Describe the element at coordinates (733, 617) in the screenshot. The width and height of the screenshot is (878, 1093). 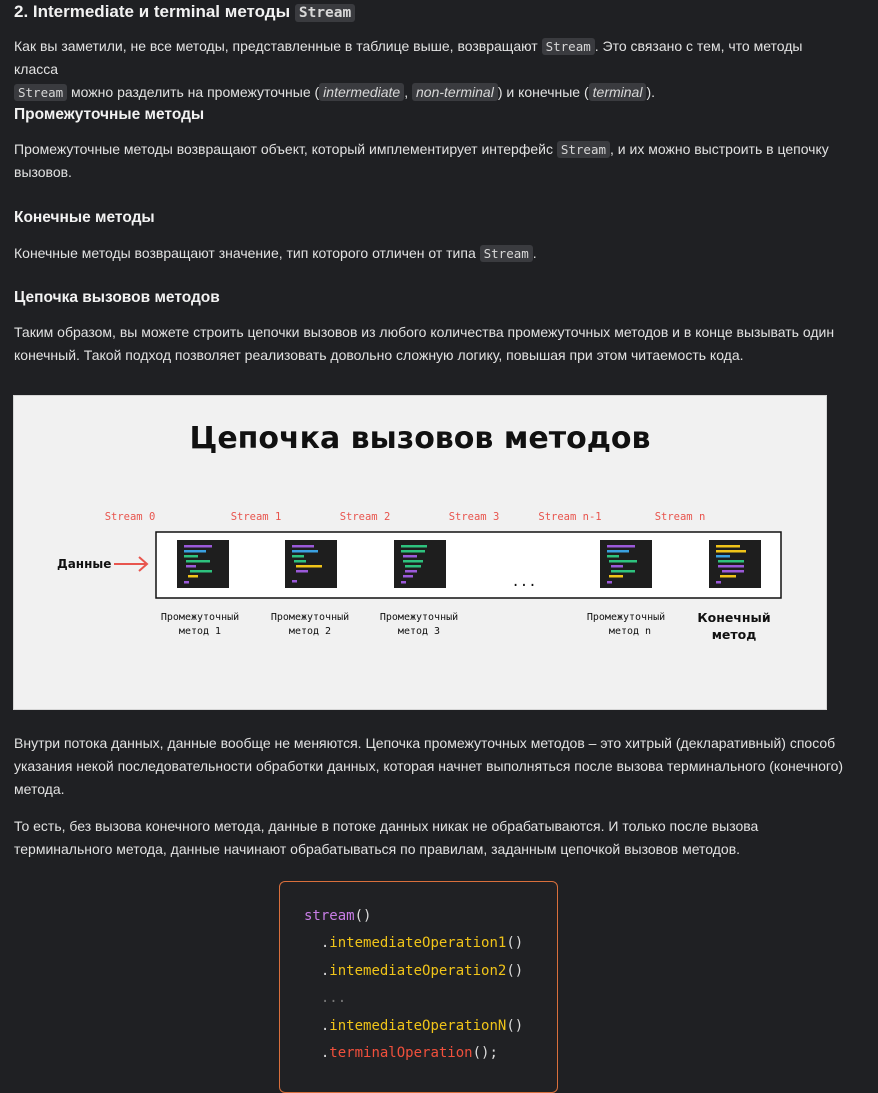
I see `caption-terminal-line1: Конечный` at that location.